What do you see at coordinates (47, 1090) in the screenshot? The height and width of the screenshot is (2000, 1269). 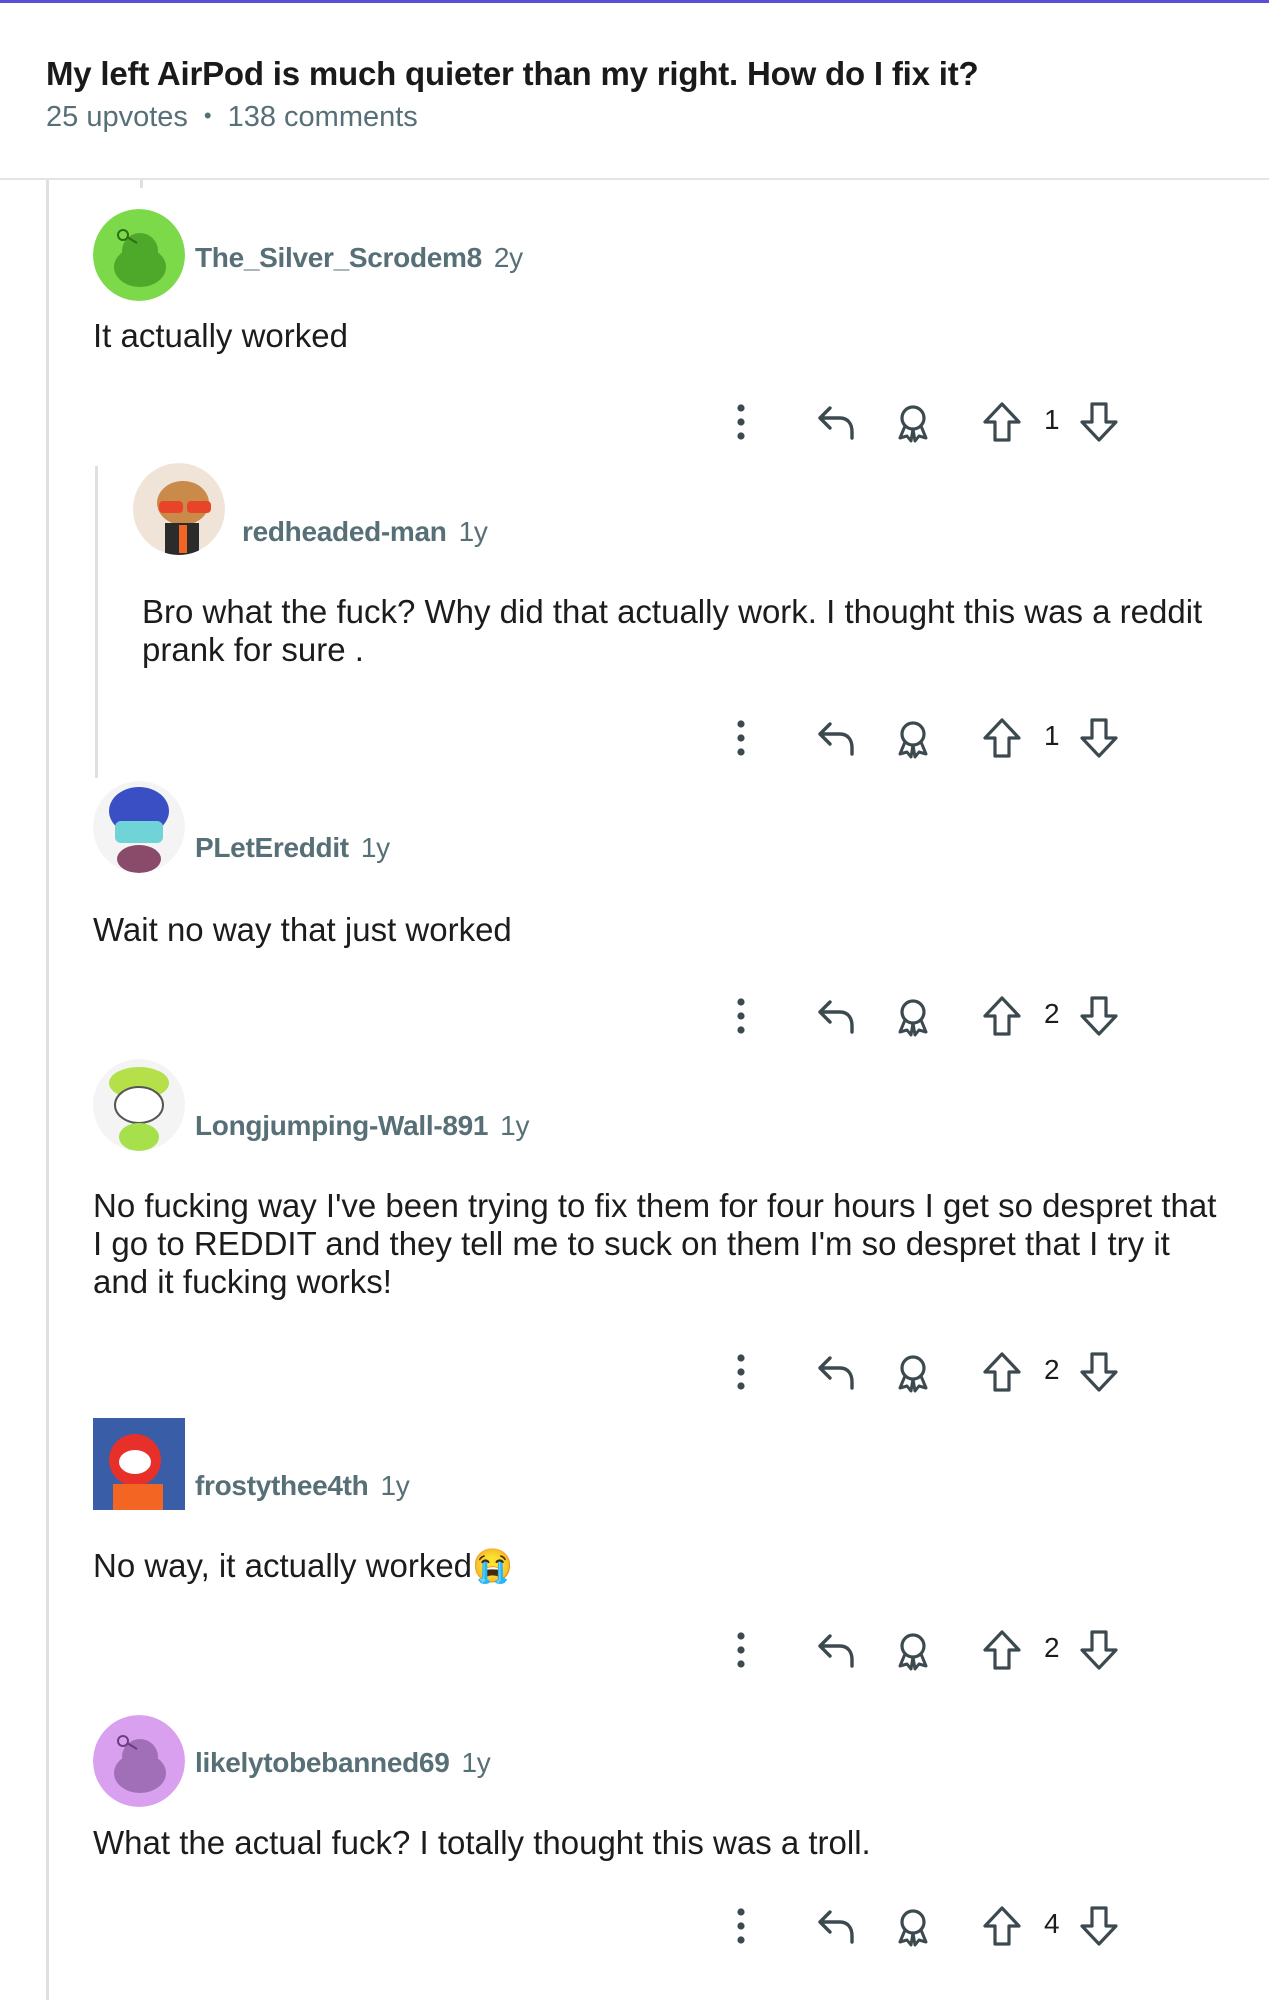 I see `thread-line` at bounding box center [47, 1090].